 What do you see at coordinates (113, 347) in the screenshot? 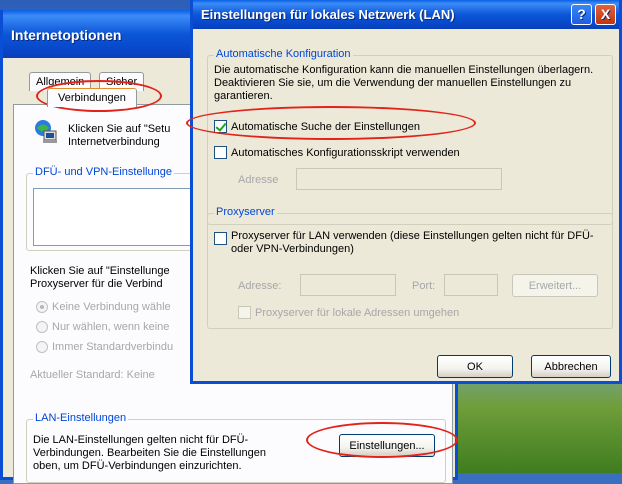
I see `radio-label: Immer Standardverbindu` at bounding box center [113, 347].